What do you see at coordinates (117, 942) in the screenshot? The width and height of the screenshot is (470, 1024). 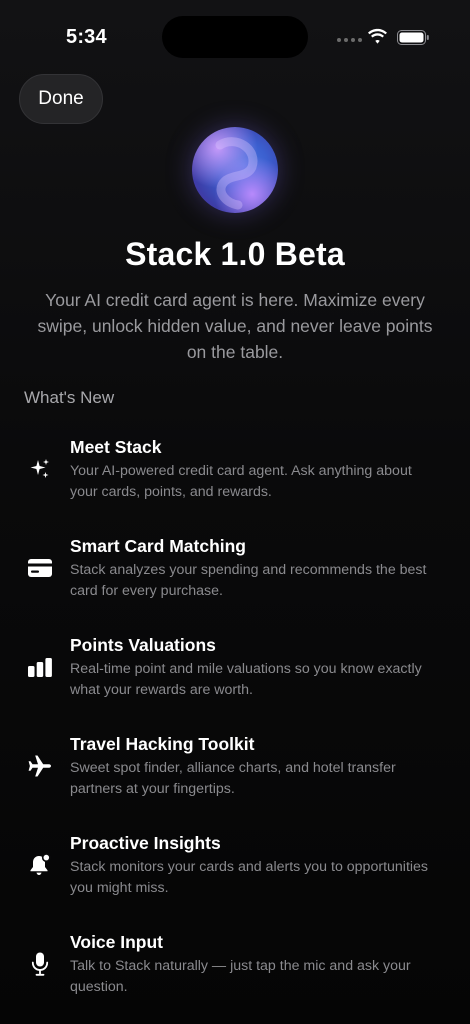 I see `feature-title: Voice Input` at bounding box center [117, 942].